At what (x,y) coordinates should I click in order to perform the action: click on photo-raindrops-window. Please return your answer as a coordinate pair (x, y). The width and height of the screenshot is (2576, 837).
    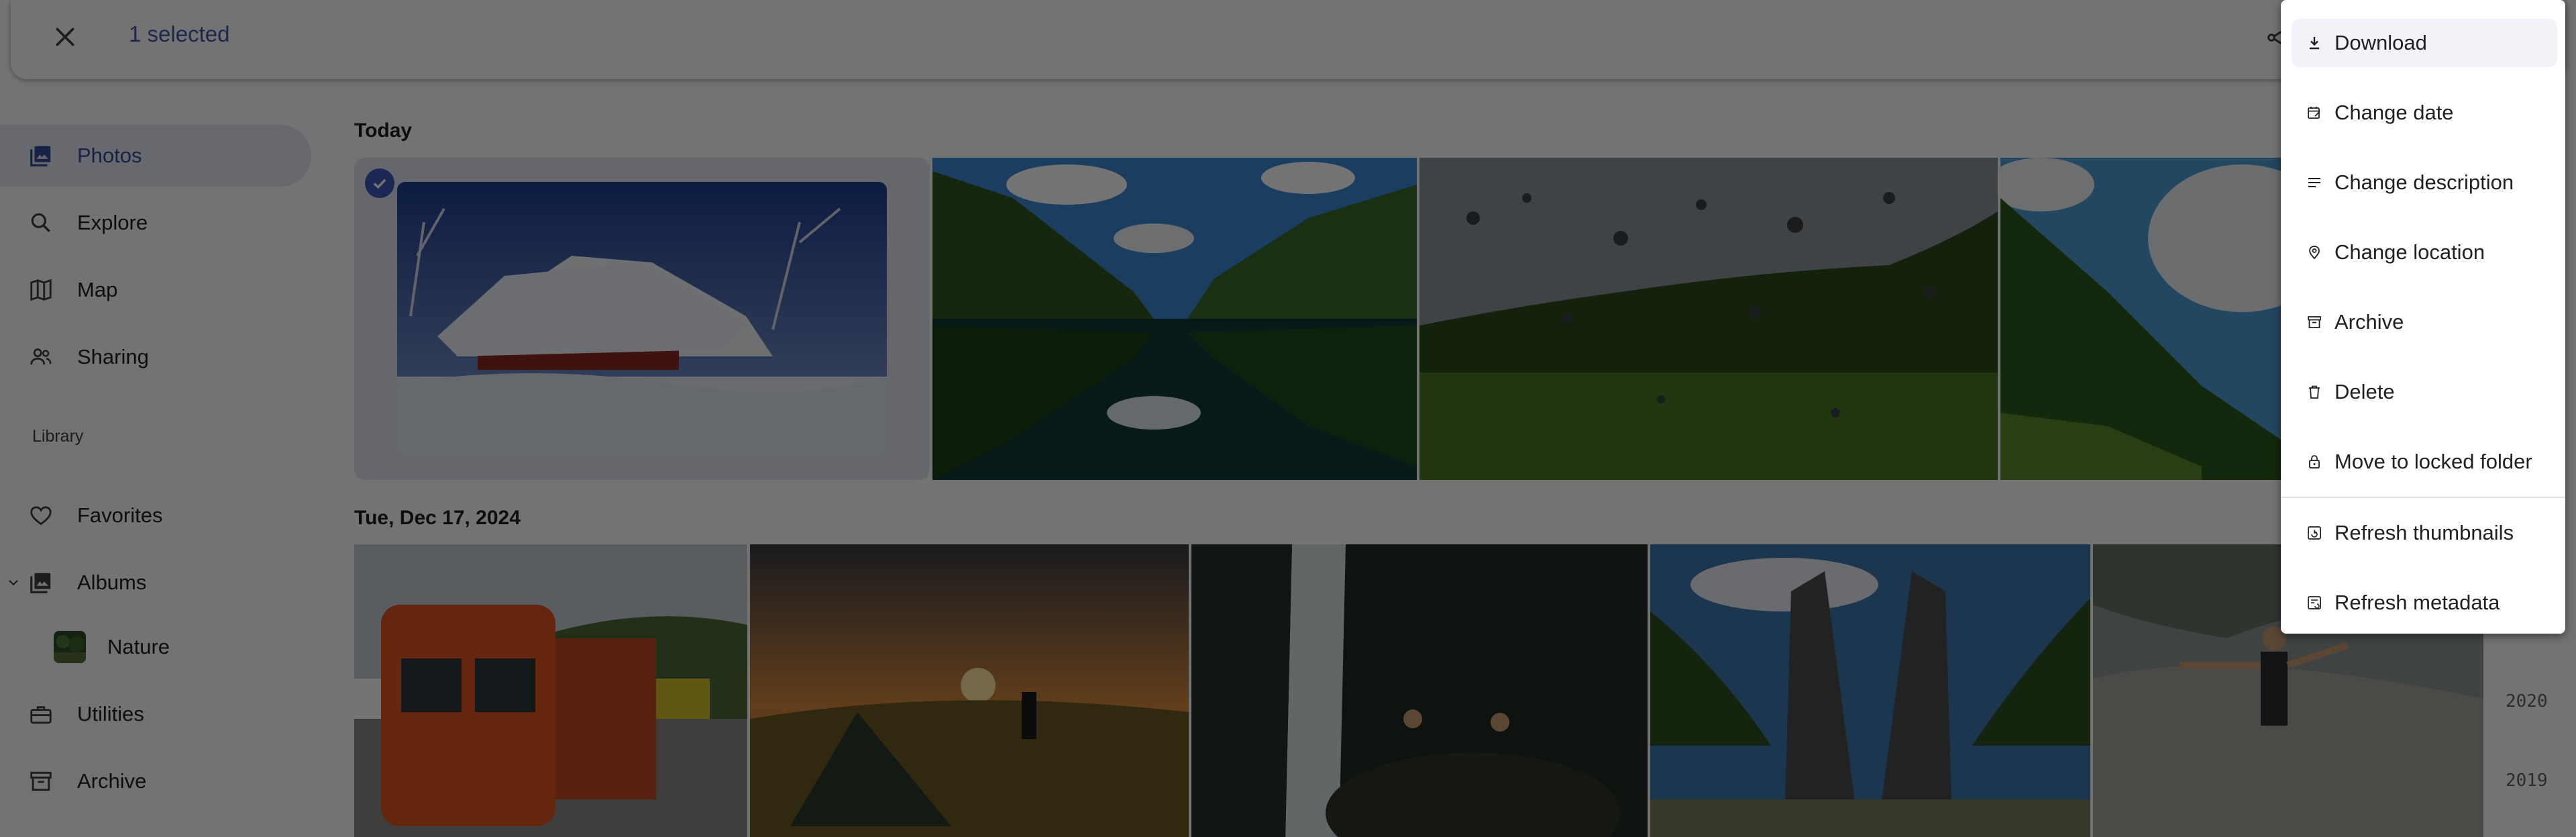
    Looking at the image, I should click on (1708, 319).